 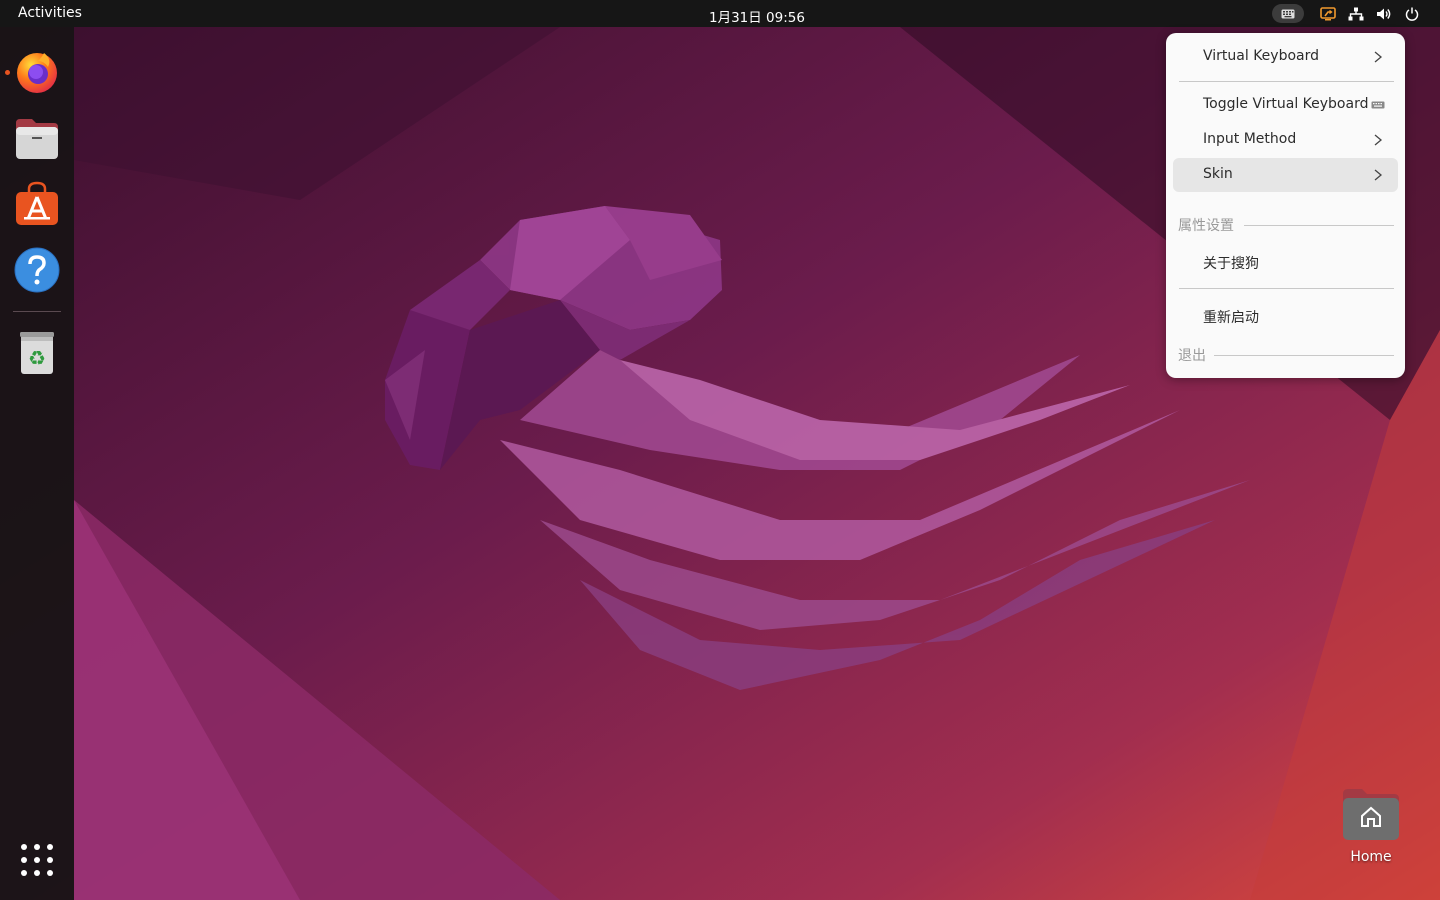 I want to click on network-button, so click(x=1356, y=13).